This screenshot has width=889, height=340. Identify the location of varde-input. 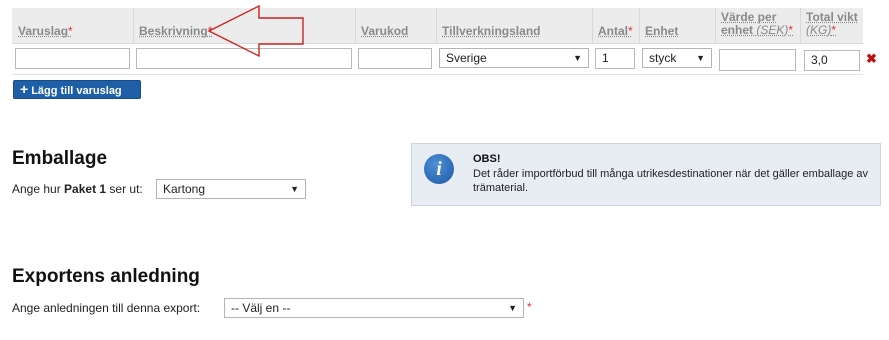
(757, 60).